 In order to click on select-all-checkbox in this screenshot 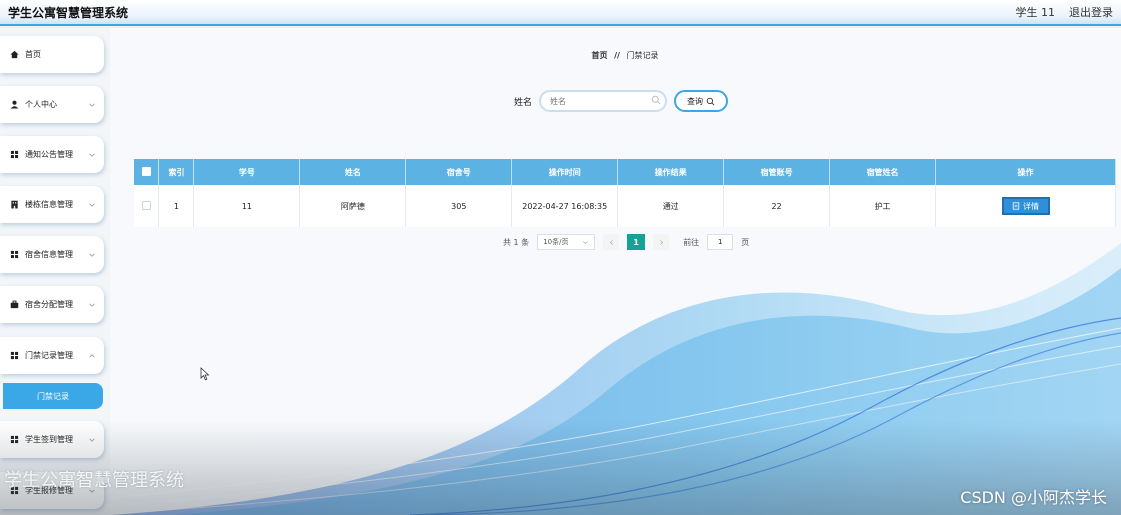, I will do `click(146, 171)`.